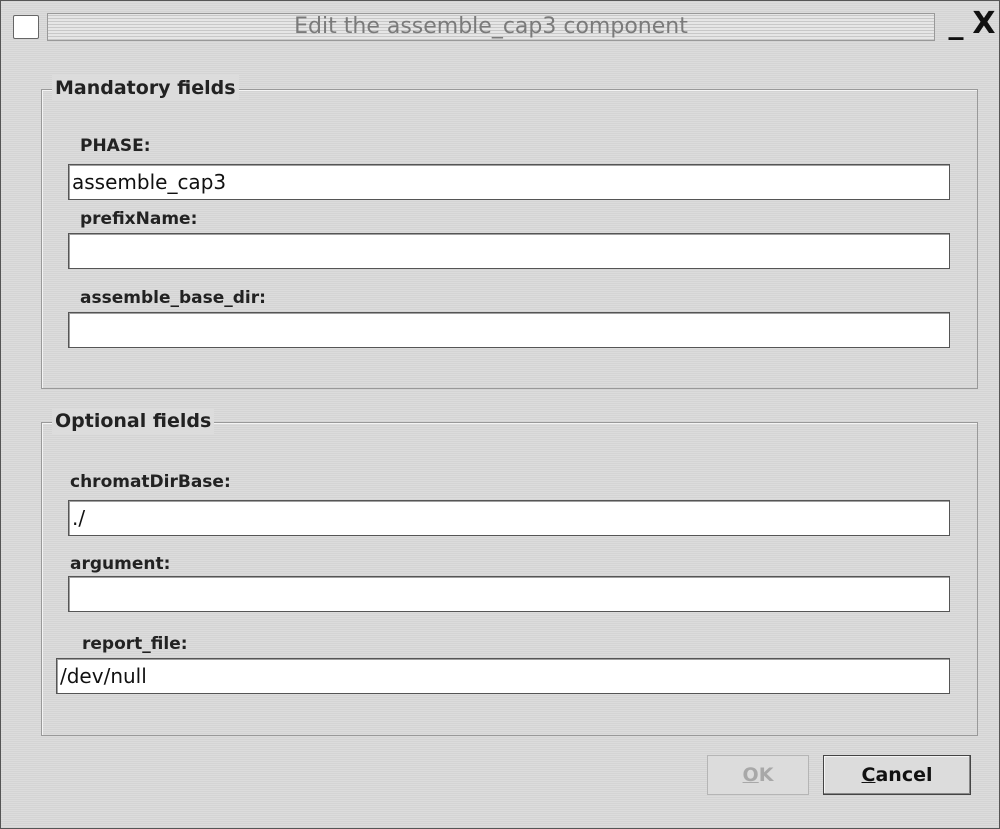  What do you see at coordinates (120, 564) in the screenshot?
I see `argument-label: argument:` at bounding box center [120, 564].